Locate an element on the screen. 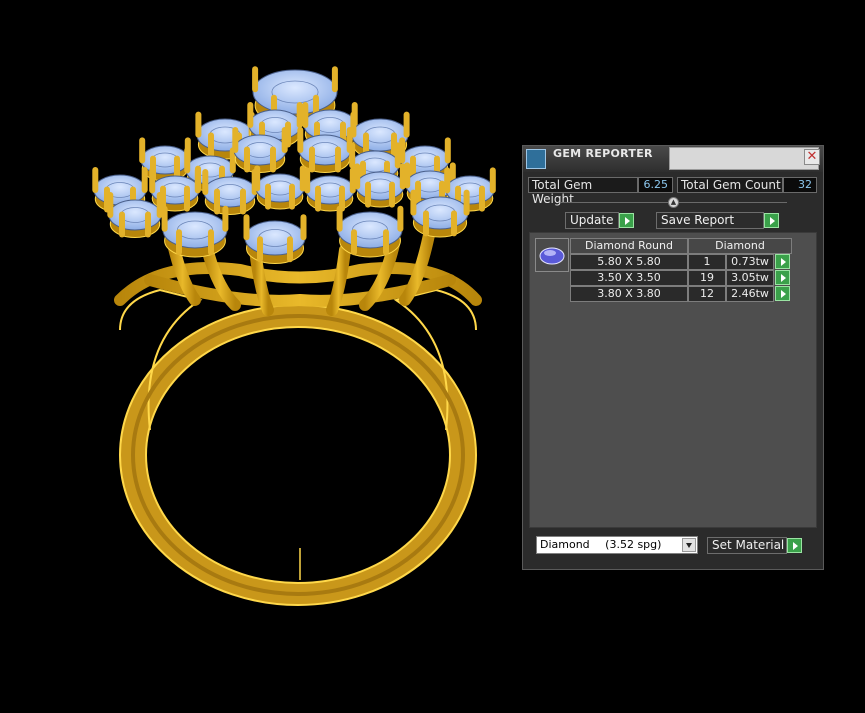 The image size is (865, 713). chevron-down-icon is located at coordinates (689, 545).